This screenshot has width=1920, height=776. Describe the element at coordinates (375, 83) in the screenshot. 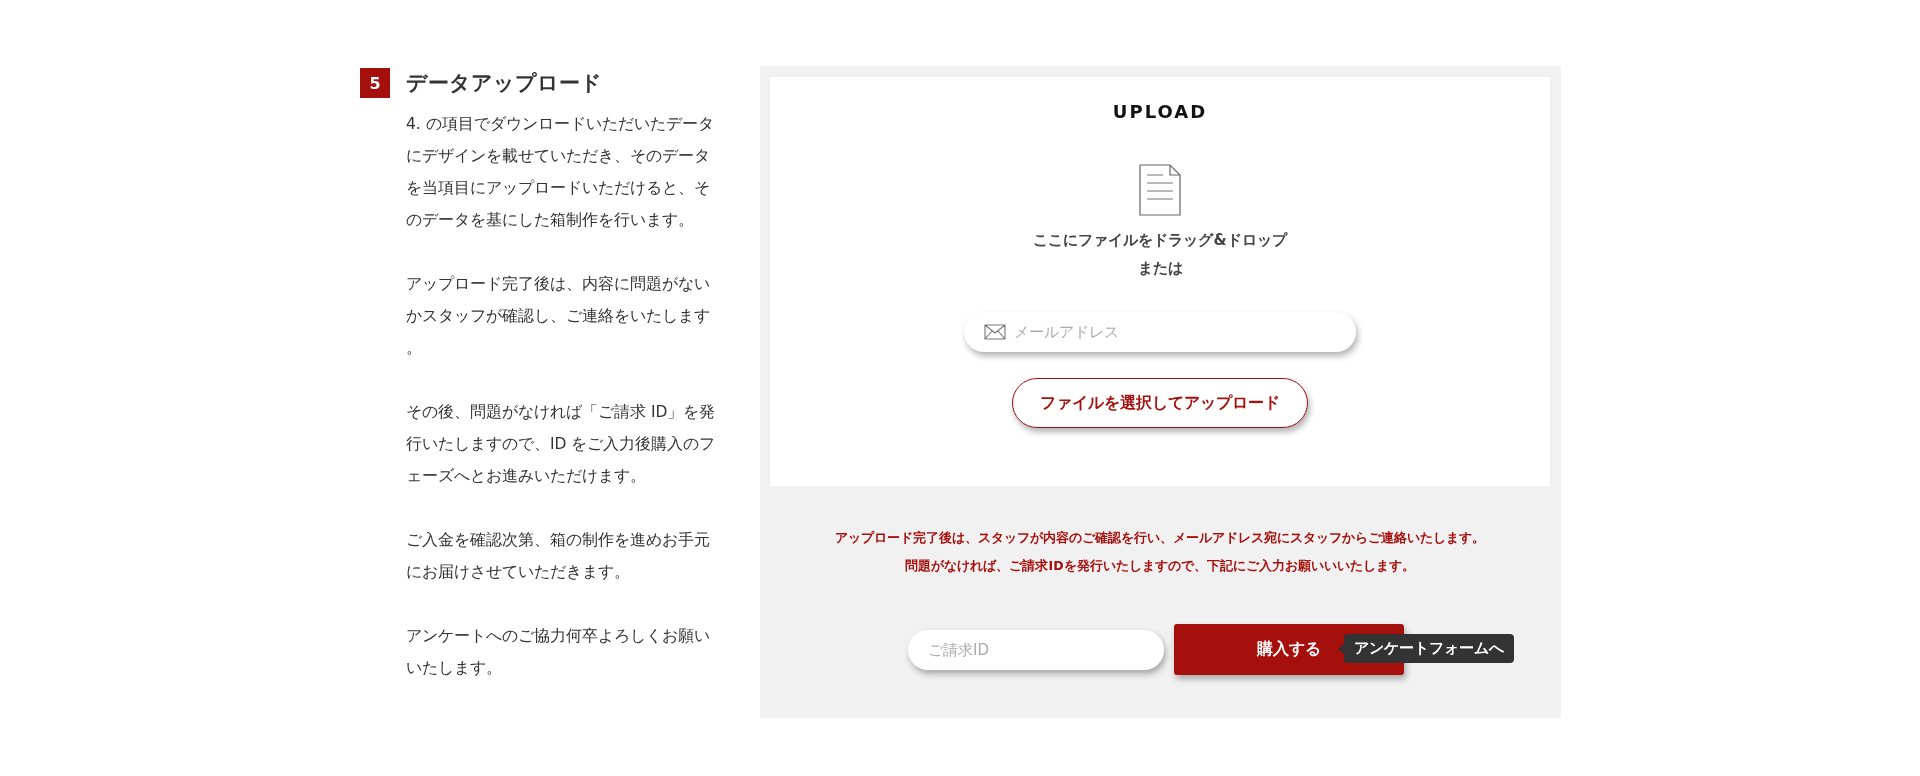

I see `step-number-badge: 5` at that location.